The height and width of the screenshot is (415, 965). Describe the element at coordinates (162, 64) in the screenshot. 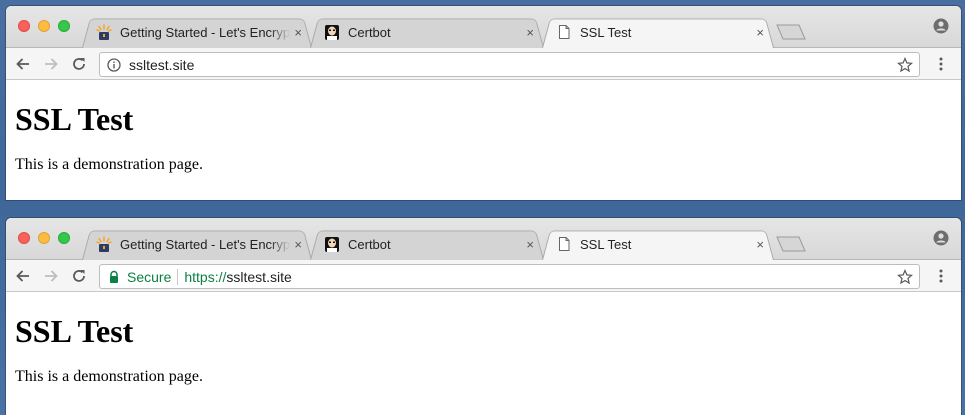

I see `url-text: ssltest.site` at that location.